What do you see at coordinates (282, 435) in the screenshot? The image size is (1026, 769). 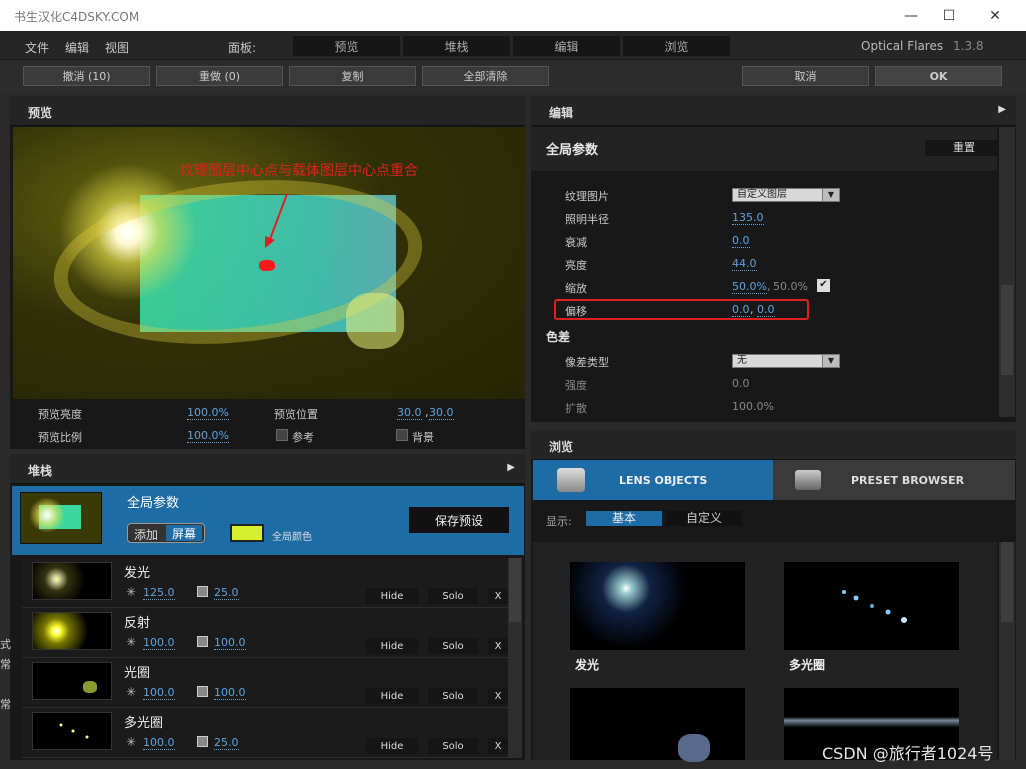 I see `reference-checkbox` at bounding box center [282, 435].